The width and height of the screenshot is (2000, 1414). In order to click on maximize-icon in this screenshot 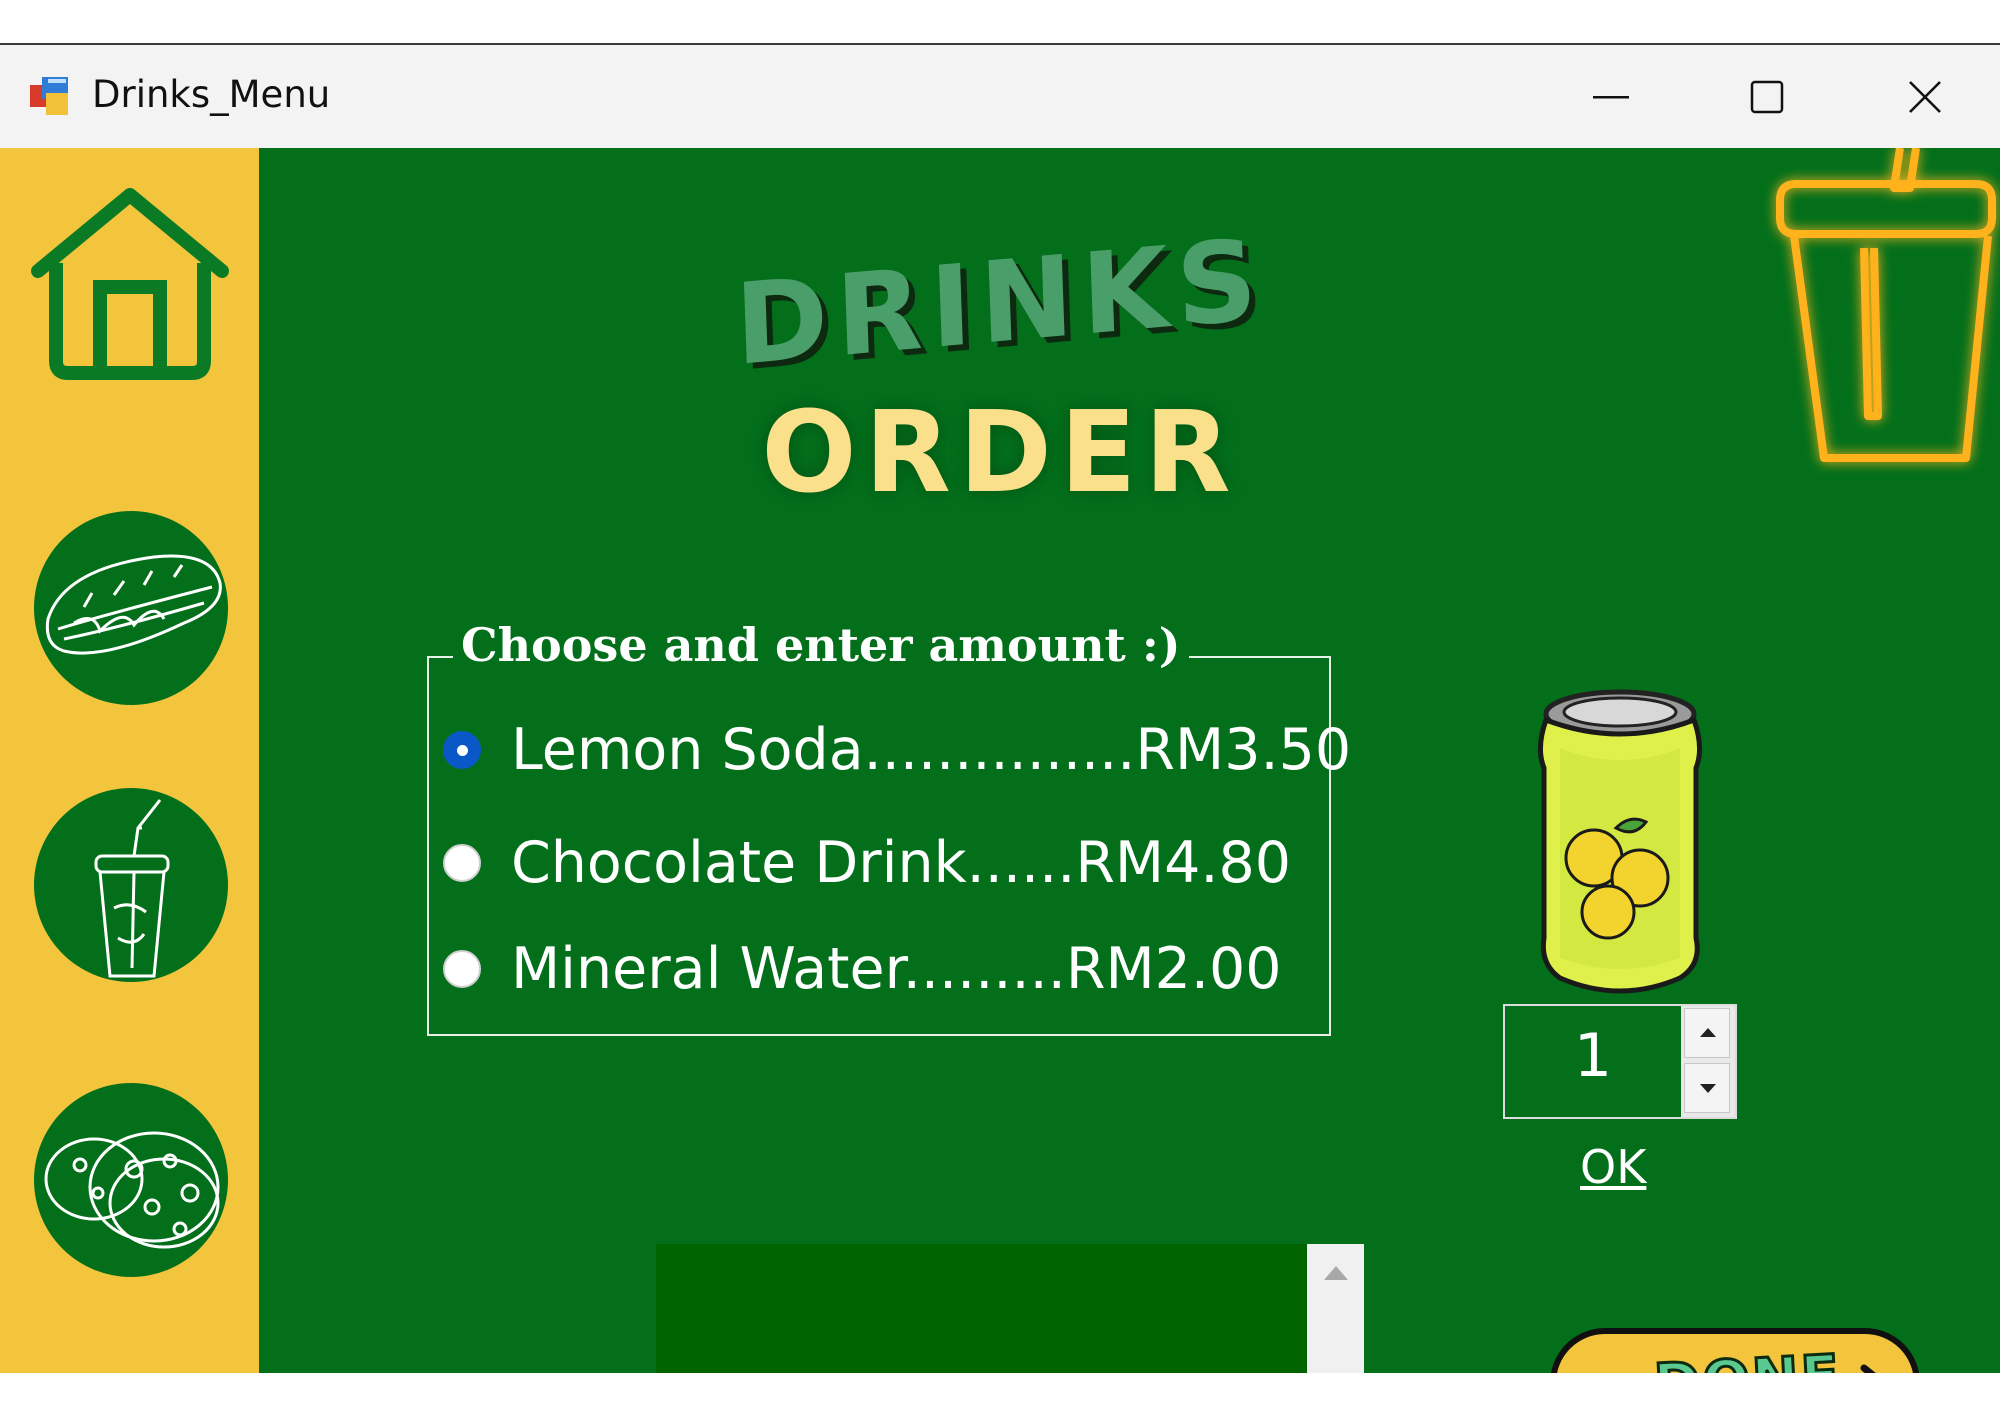, I will do `click(1767, 96)`.